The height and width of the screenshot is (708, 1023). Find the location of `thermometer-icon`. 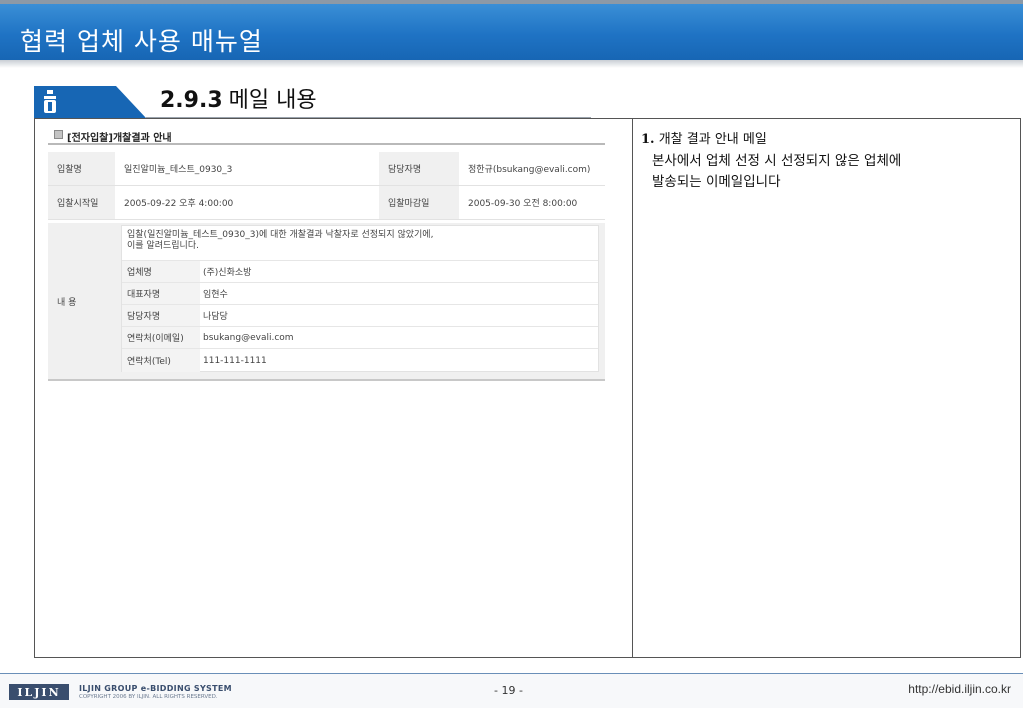

thermometer-icon is located at coordinates (50, 101).